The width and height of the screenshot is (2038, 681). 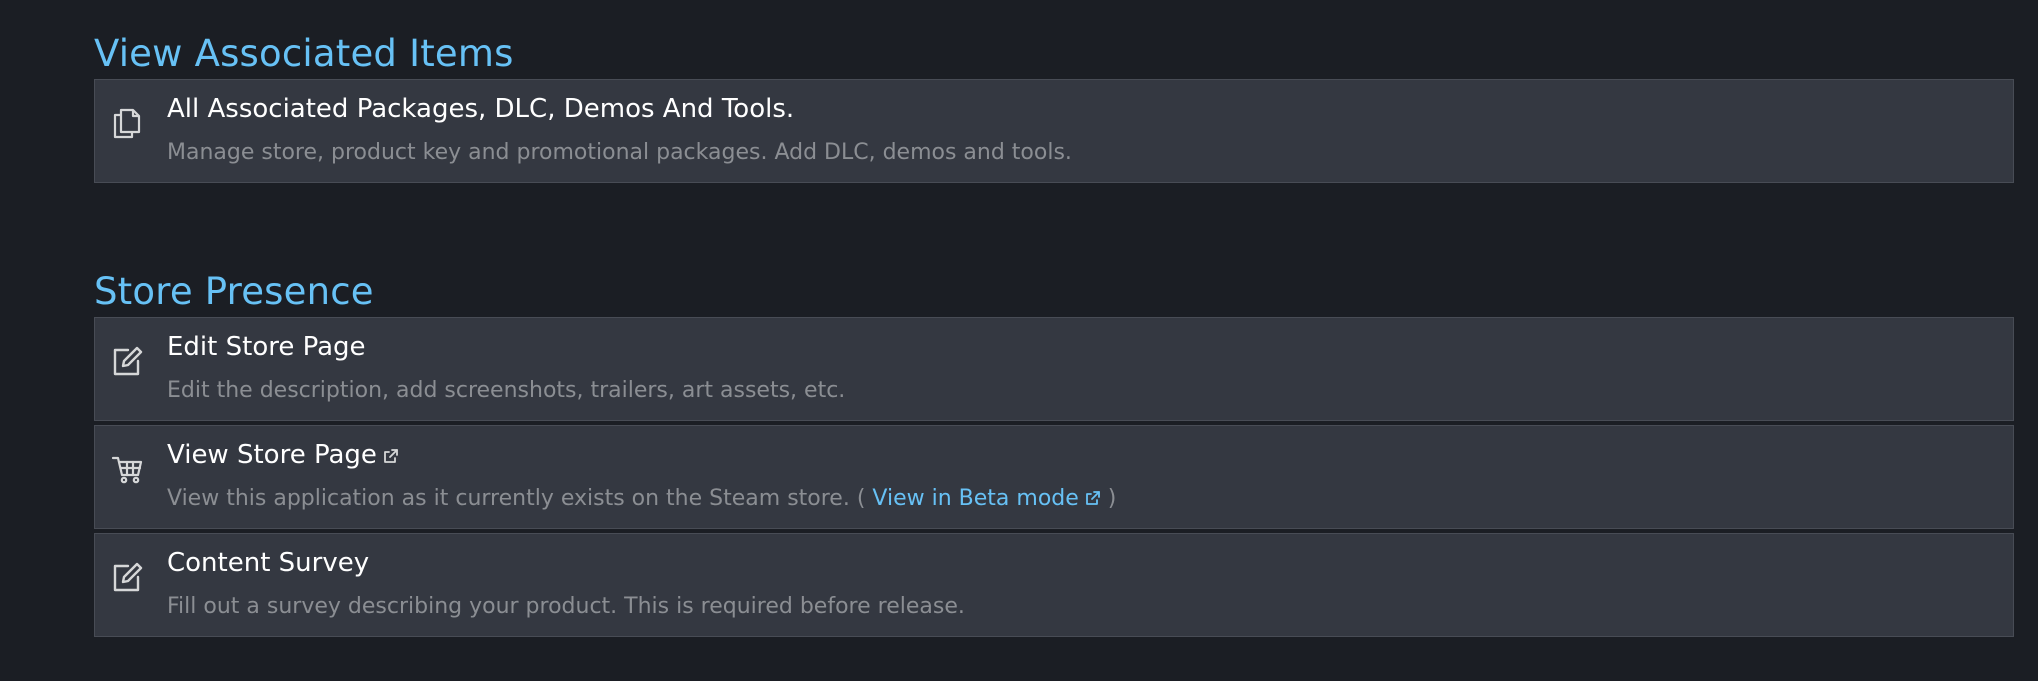 What do you see at coordinates (266, 347) in the screenshot?
I see `row-title: Edit Store Page` at bounding box center [266, 347].